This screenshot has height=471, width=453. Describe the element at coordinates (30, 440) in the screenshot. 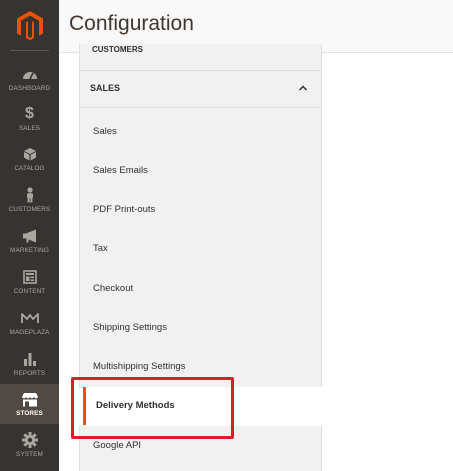

I see `gear-icon` at that location.